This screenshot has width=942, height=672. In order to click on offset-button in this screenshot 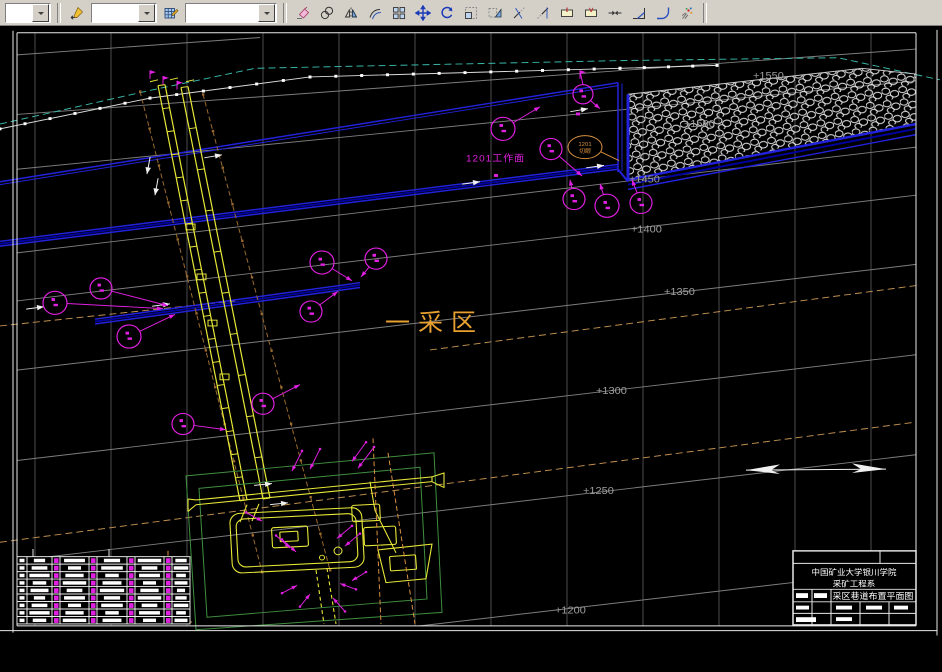, I will do `click(375, 13)`.